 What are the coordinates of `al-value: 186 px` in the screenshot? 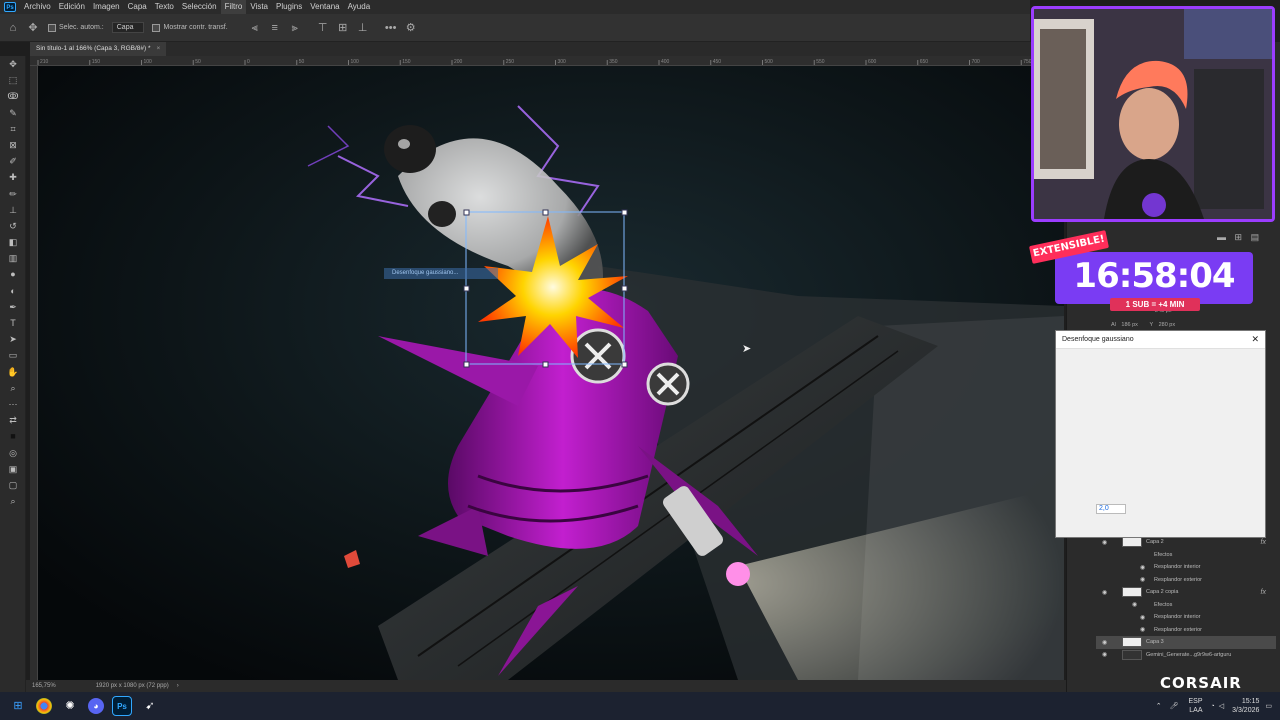 It's located at (1129, 325).